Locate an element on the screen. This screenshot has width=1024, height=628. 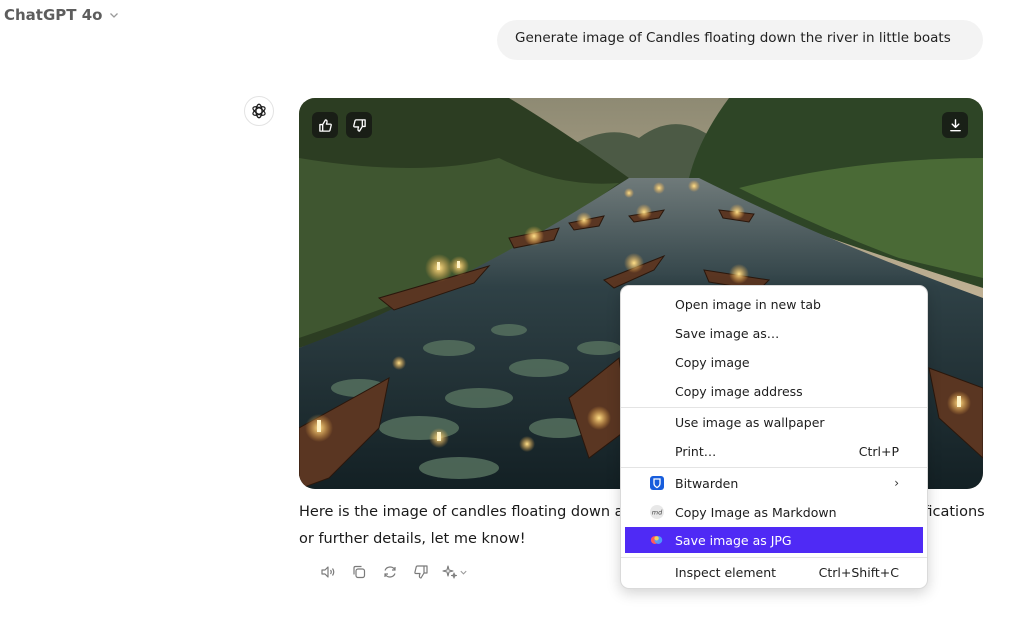
image-download-button is located at coordinates (955, 125).